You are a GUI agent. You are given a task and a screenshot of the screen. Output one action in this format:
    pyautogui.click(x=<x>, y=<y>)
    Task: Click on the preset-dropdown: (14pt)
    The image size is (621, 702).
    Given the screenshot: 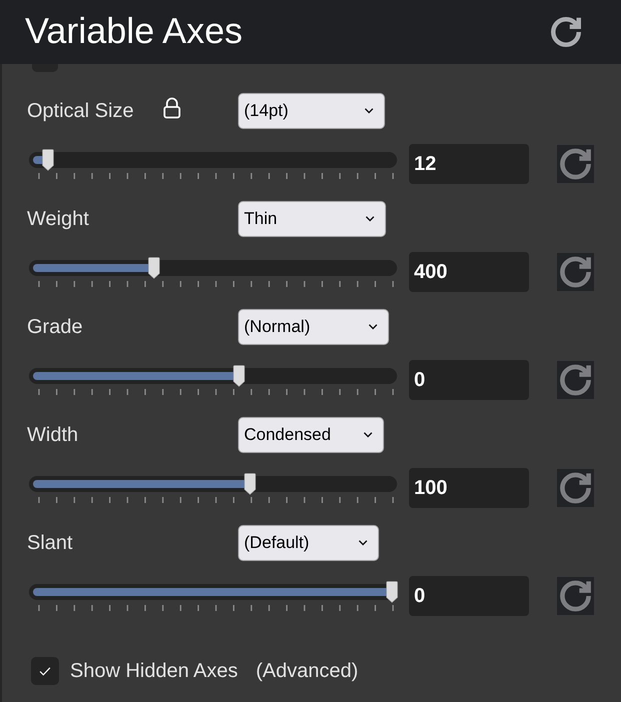 What is the action you would take?
    pyautogui.click(x=311, y=111)
    